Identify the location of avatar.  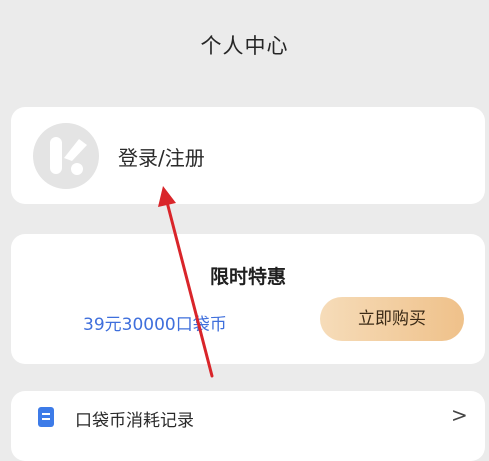
(66, 156).